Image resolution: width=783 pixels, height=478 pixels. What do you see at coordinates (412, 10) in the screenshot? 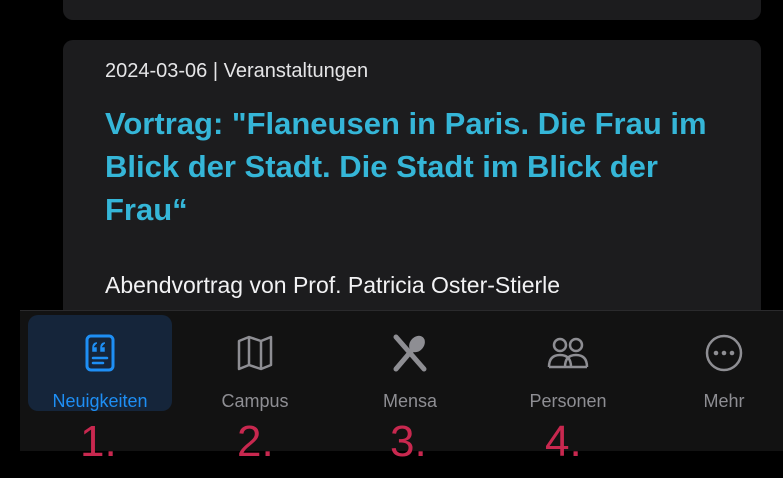
I see `previous-news-card` at bounding box center [412, 10].